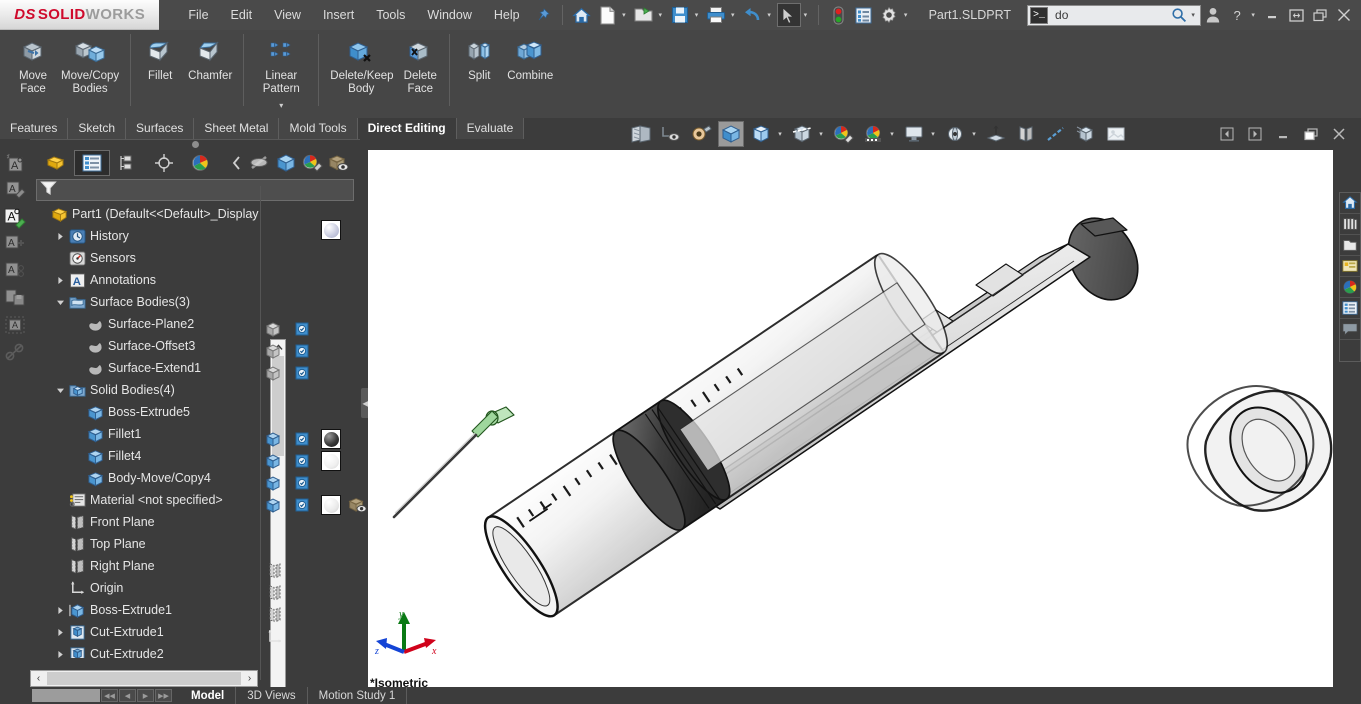 This screenshot has width=1361, height=704. I want to click on tree-item-surface-offset3: Surface-Offset3, so click(148, 346).